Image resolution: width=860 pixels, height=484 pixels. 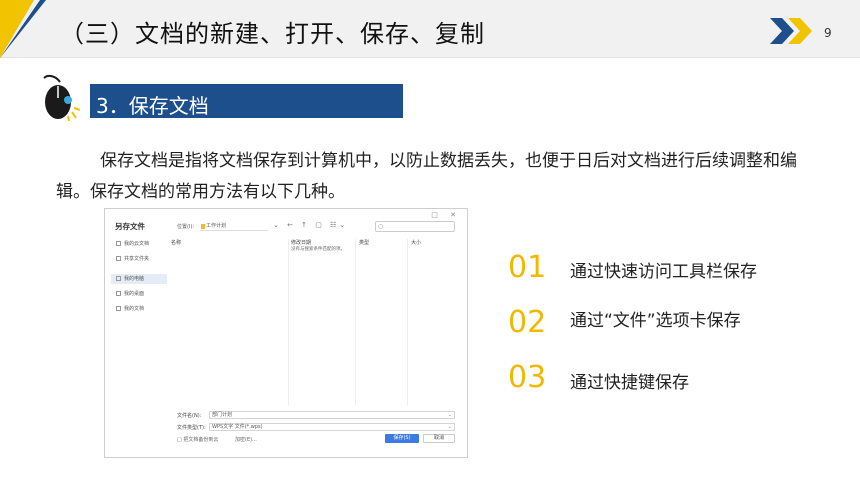 I want to click on location-field: 工作计划, so click(x=234, y=226).